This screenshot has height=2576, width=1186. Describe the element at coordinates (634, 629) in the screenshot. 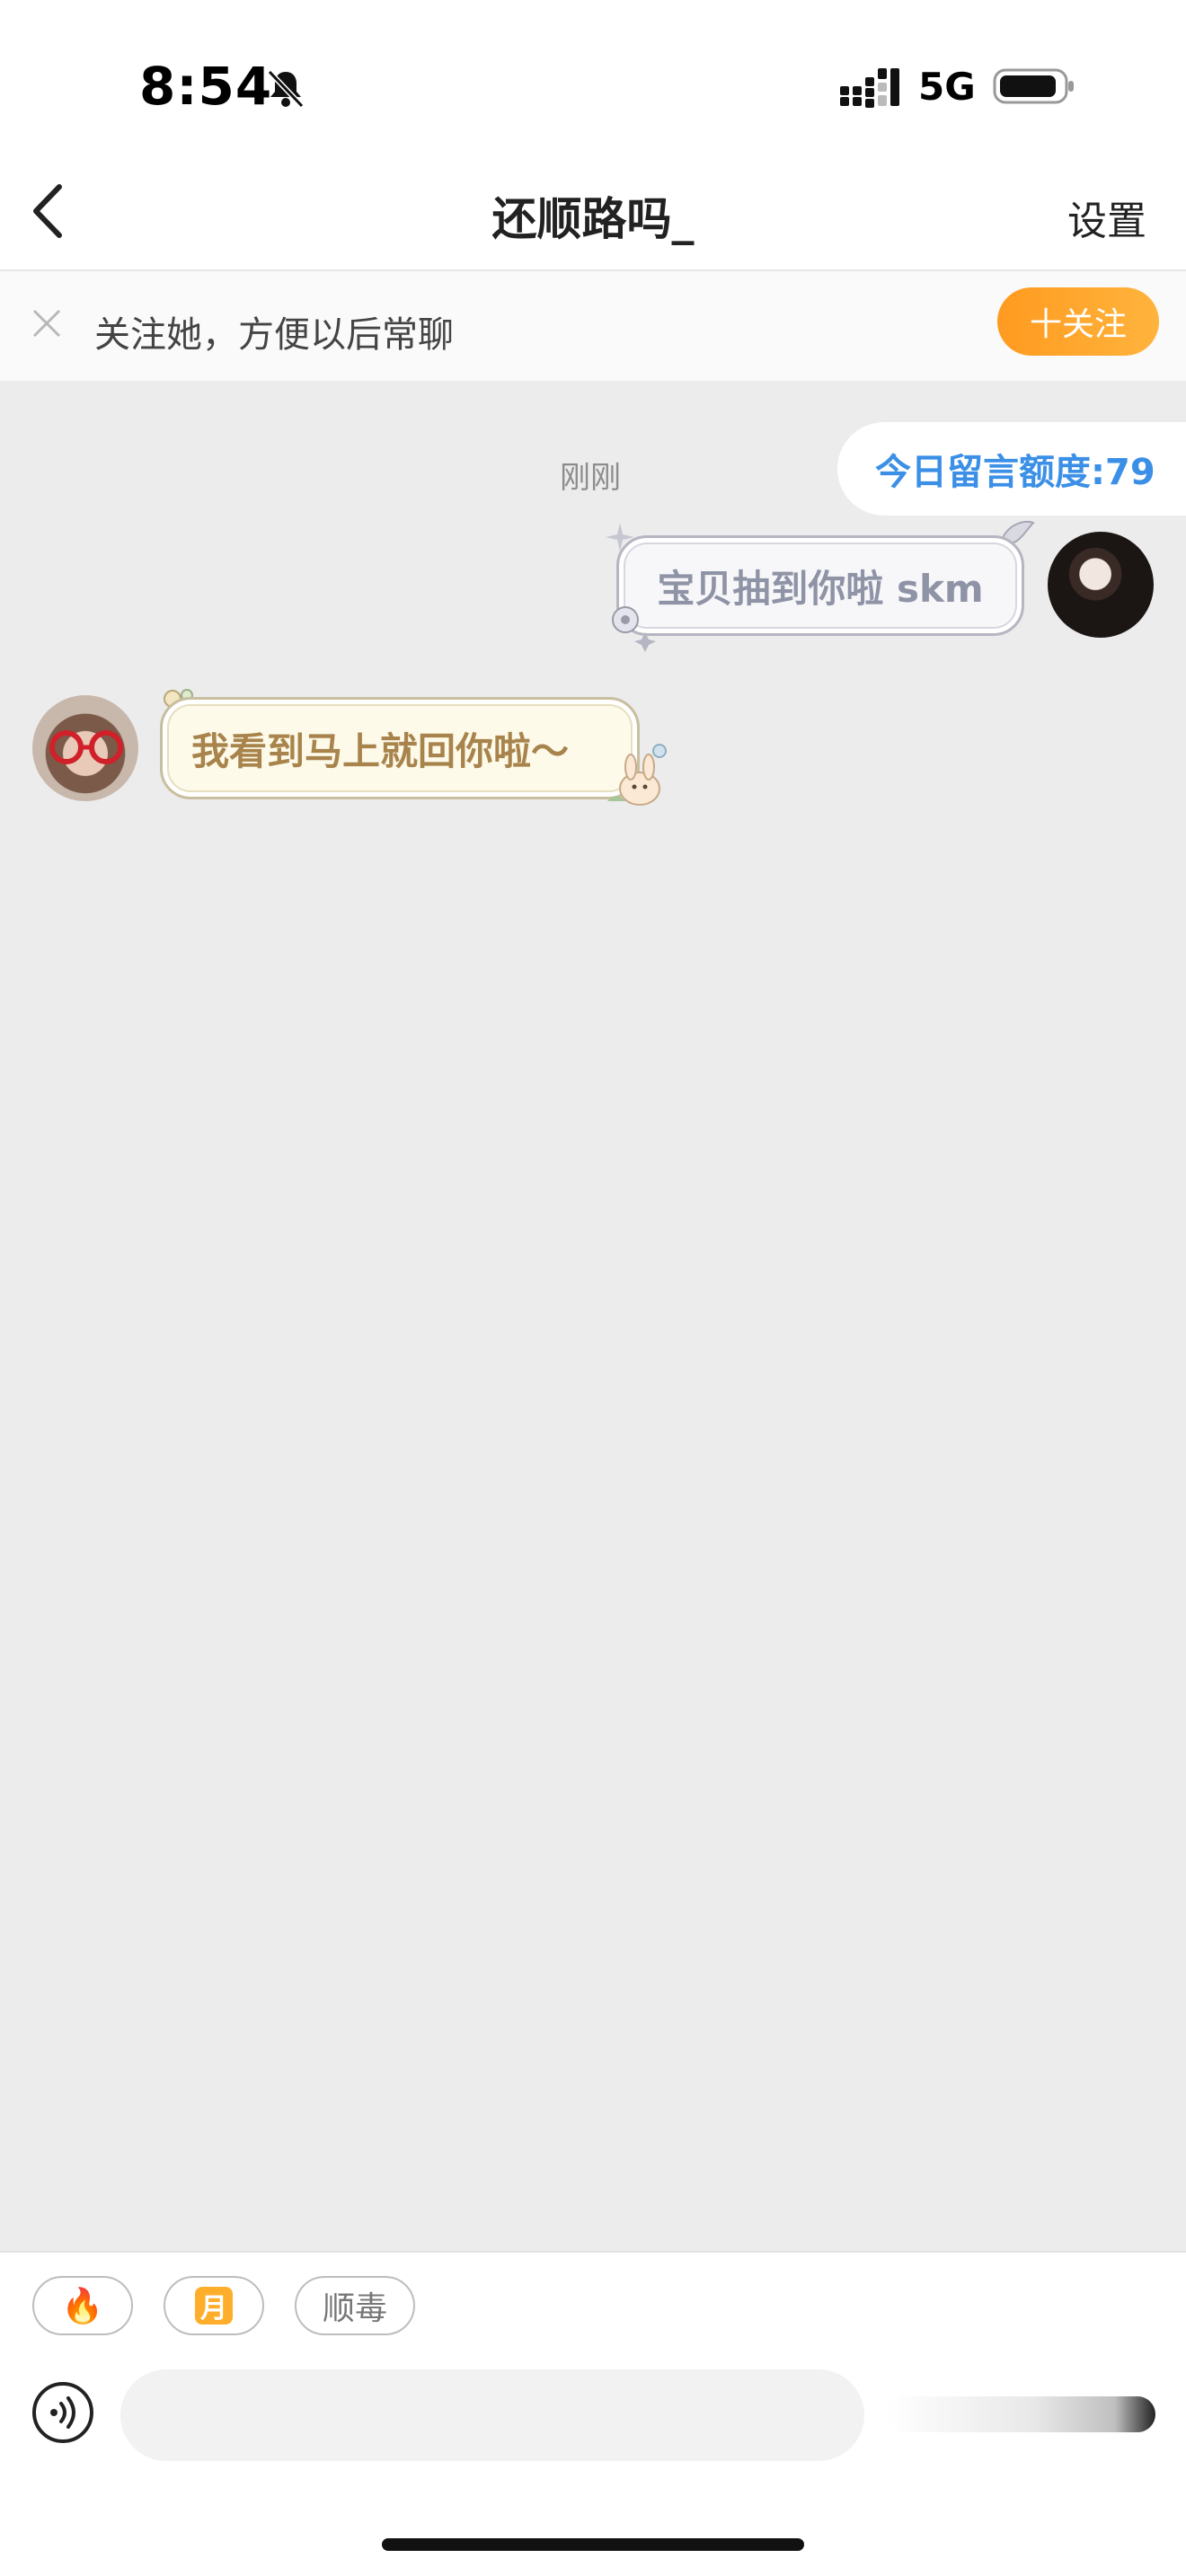

I see `flower-icon` at that location.